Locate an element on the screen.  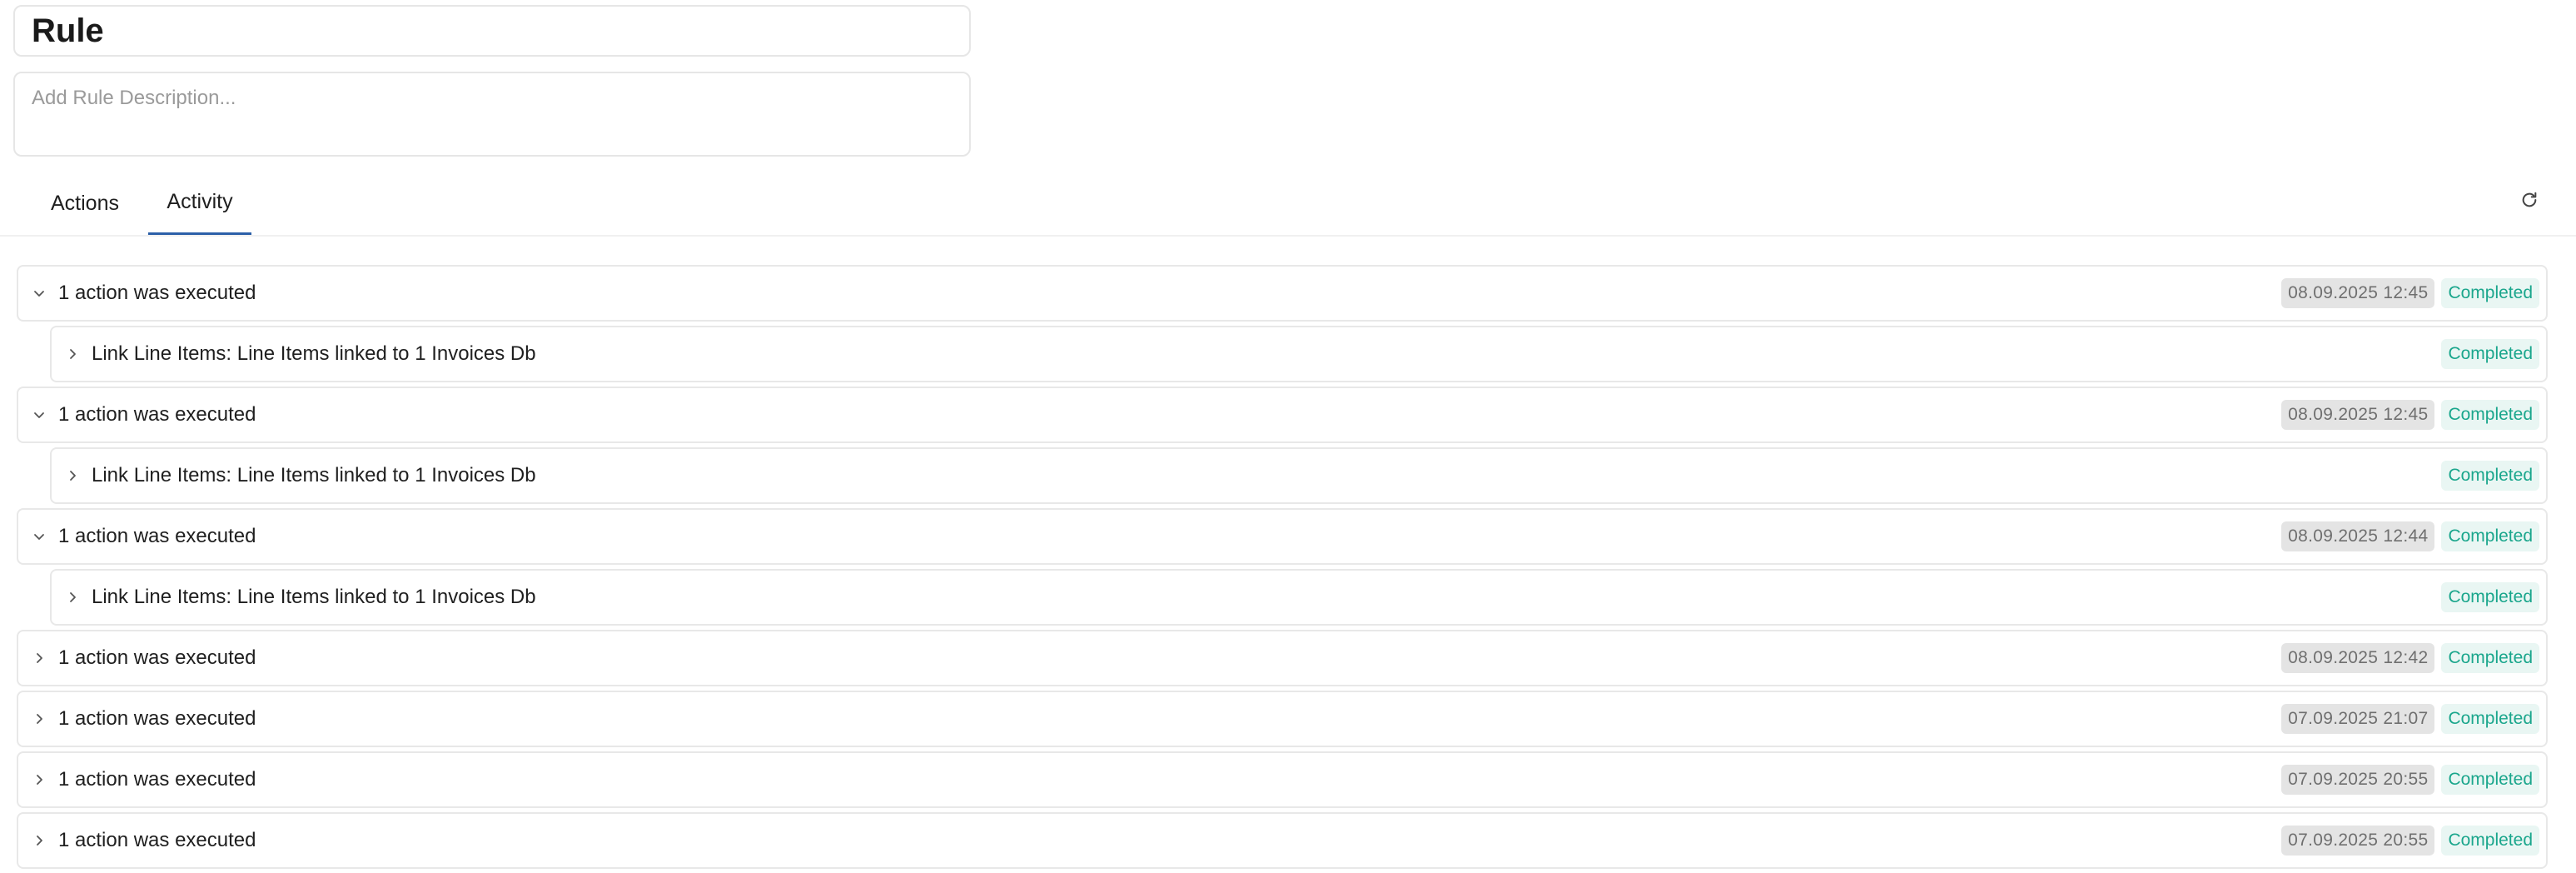
tab-activity: Activity is located at coordinates (199, 203).